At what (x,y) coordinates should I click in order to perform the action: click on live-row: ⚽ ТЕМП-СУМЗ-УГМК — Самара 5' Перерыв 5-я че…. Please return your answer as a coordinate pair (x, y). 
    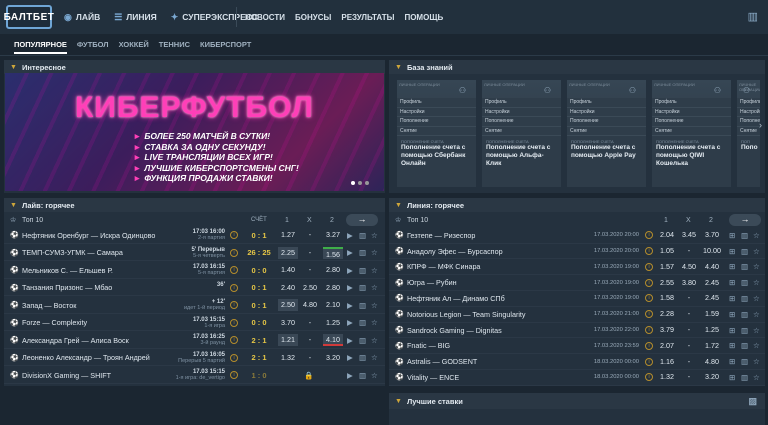
    Looking at the image, I should click on (194, 253).